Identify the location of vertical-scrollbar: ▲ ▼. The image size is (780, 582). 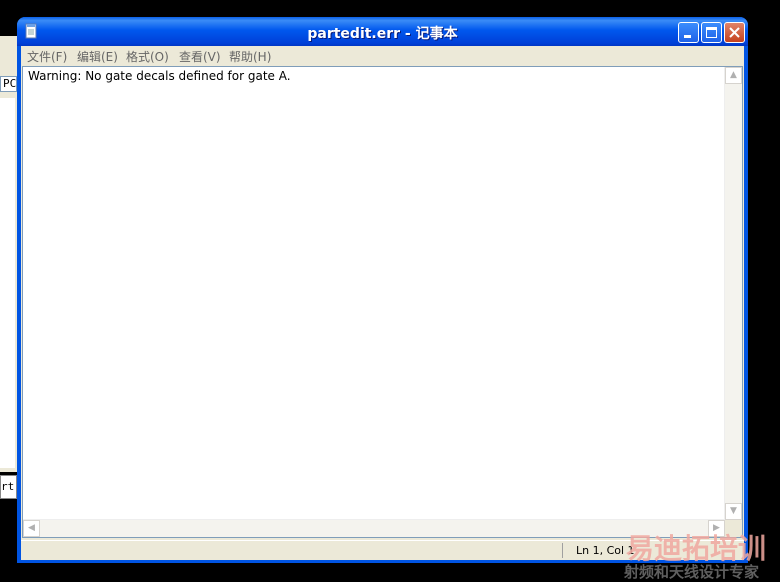
(733, 293).